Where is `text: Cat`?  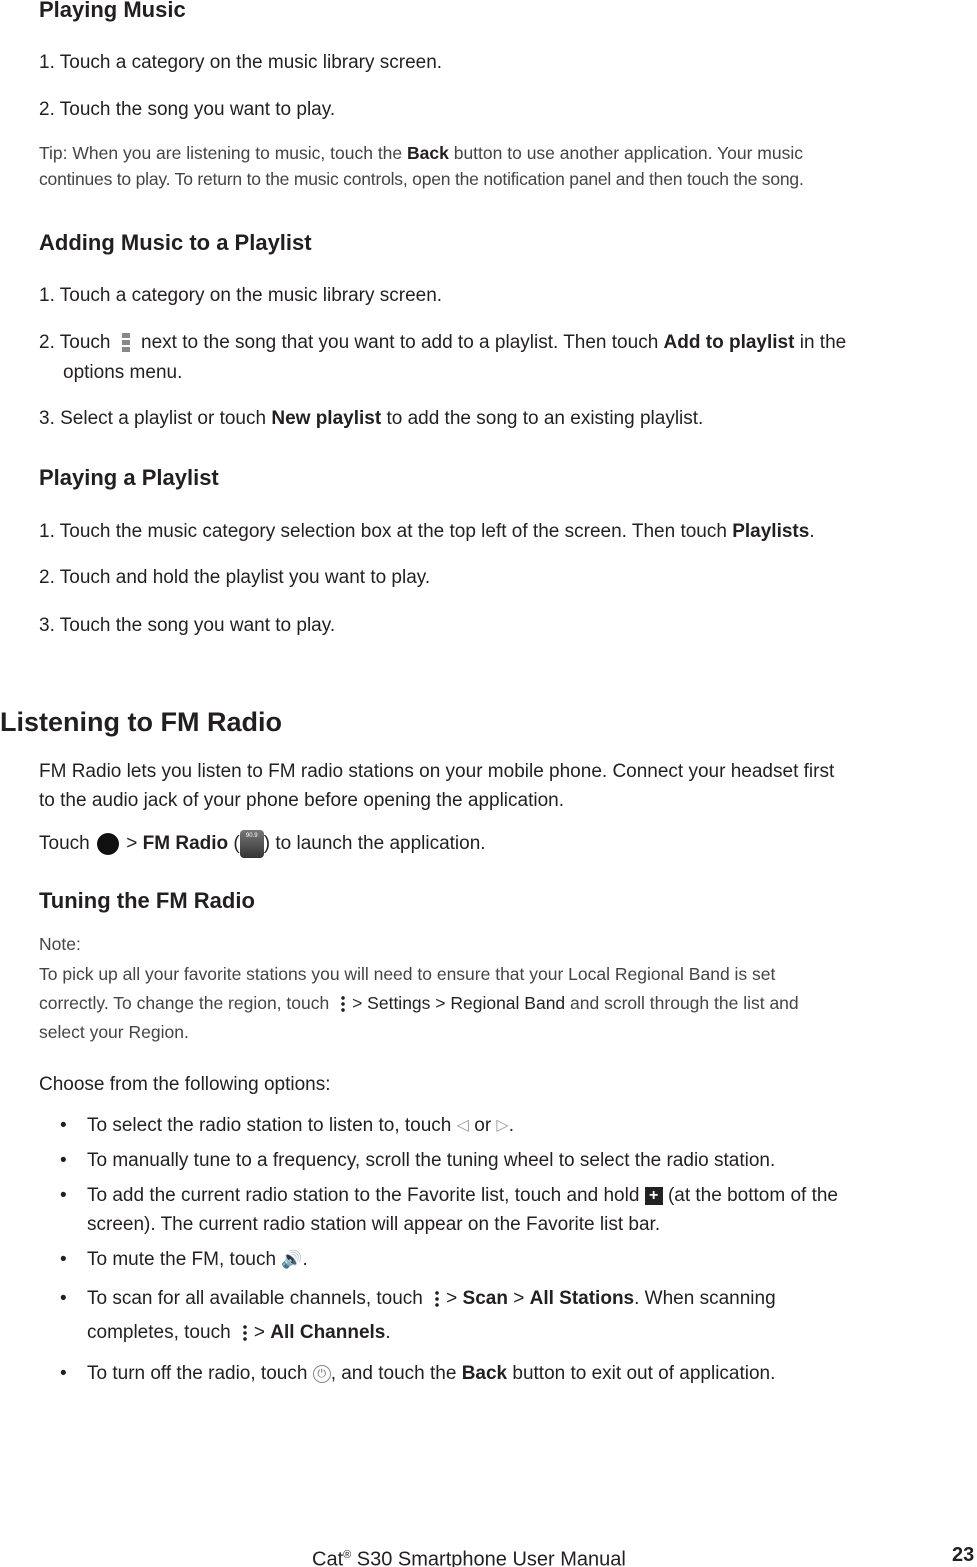 text: Cat is located at coordinates (328, 1557).